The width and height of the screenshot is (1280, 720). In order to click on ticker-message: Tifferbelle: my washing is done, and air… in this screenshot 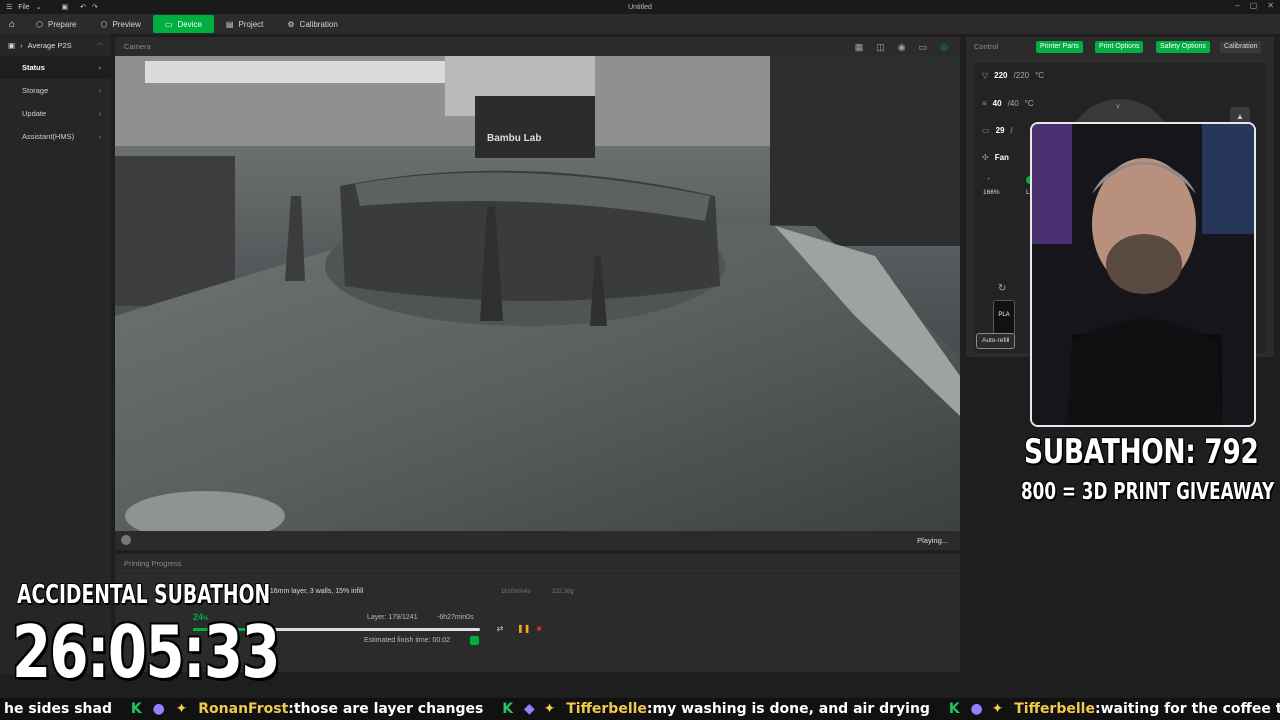, I will do `click(748, 709)`.